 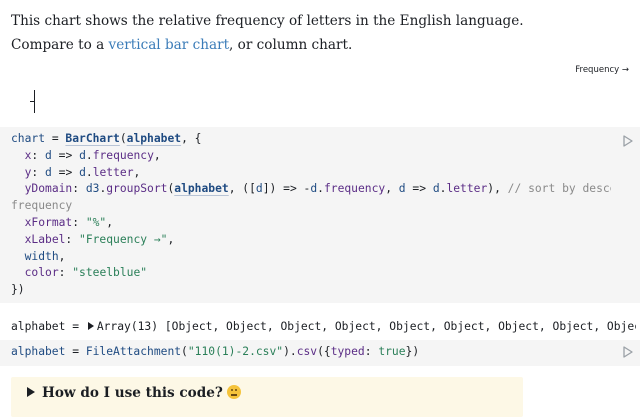 I want to click on code-line: xLabel: "Frequency →",, so click(x=311, y=240).